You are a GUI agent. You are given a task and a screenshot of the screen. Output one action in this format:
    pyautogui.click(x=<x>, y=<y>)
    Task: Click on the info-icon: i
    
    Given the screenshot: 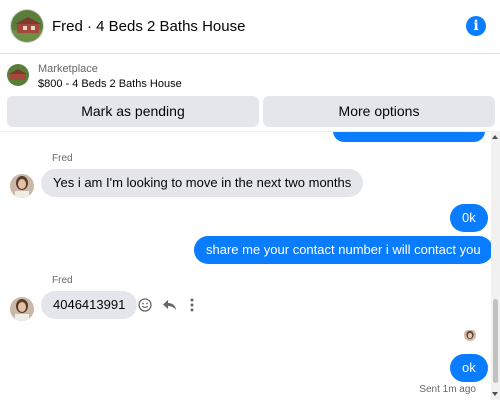 What is the action you would take?
    pyautogui.click(x=476, y=26)
    